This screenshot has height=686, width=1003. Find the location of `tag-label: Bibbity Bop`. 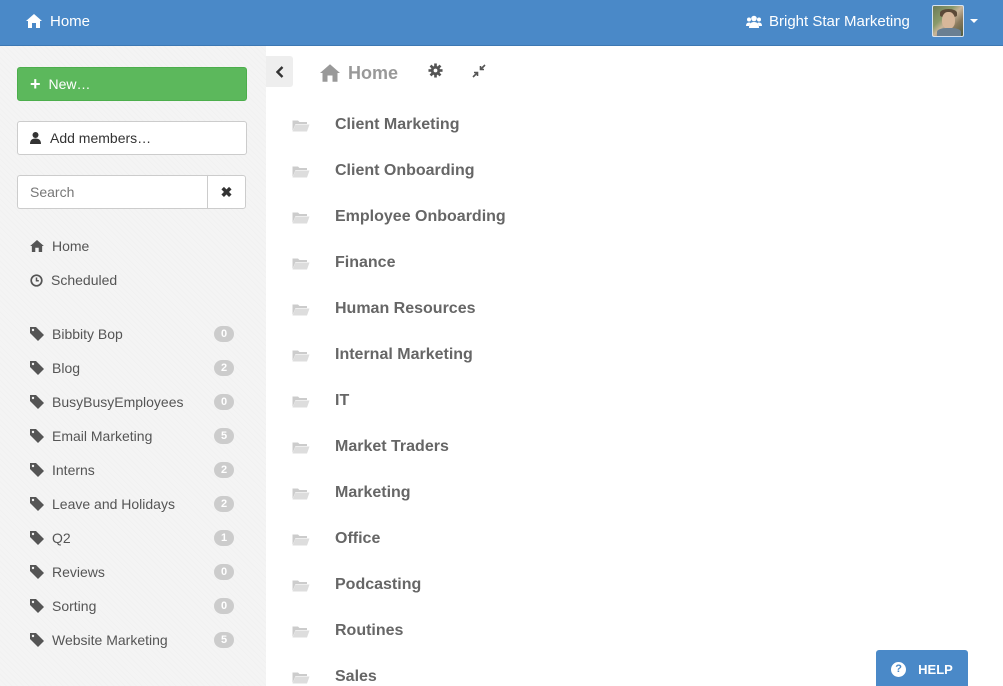

tag-label: Bibbity Bop is located at coordinates (87, 334).